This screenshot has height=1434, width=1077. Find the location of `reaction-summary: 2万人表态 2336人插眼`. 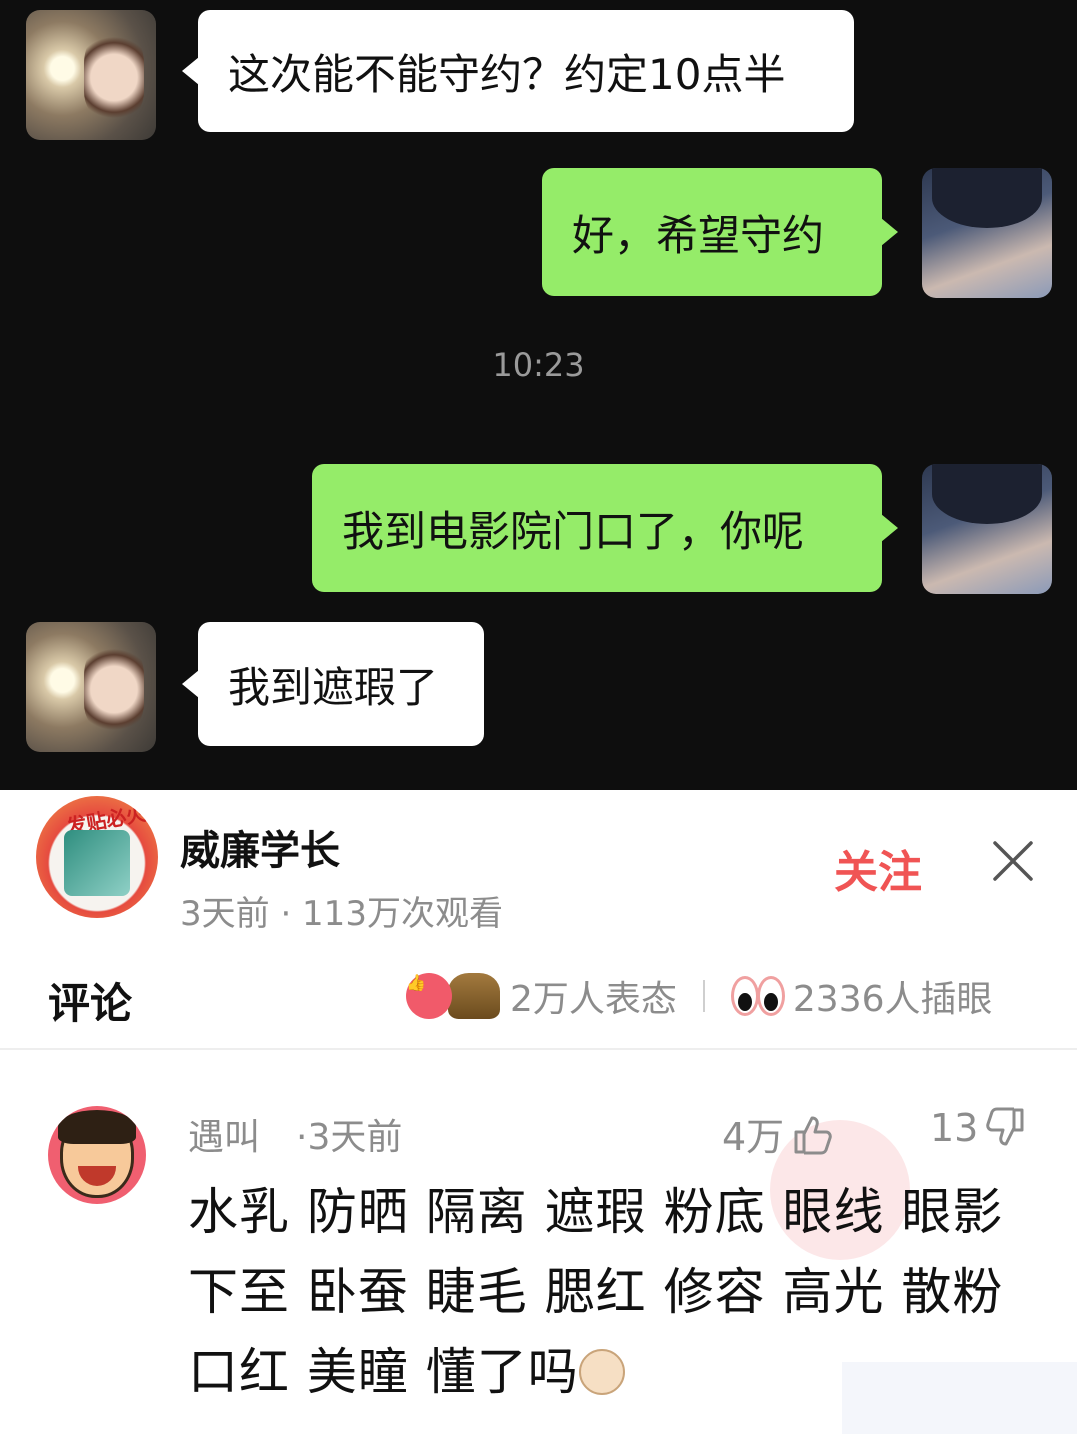

reaction-summary: 2万人表态 2336人插眼 is located at coordinates (699, 996).